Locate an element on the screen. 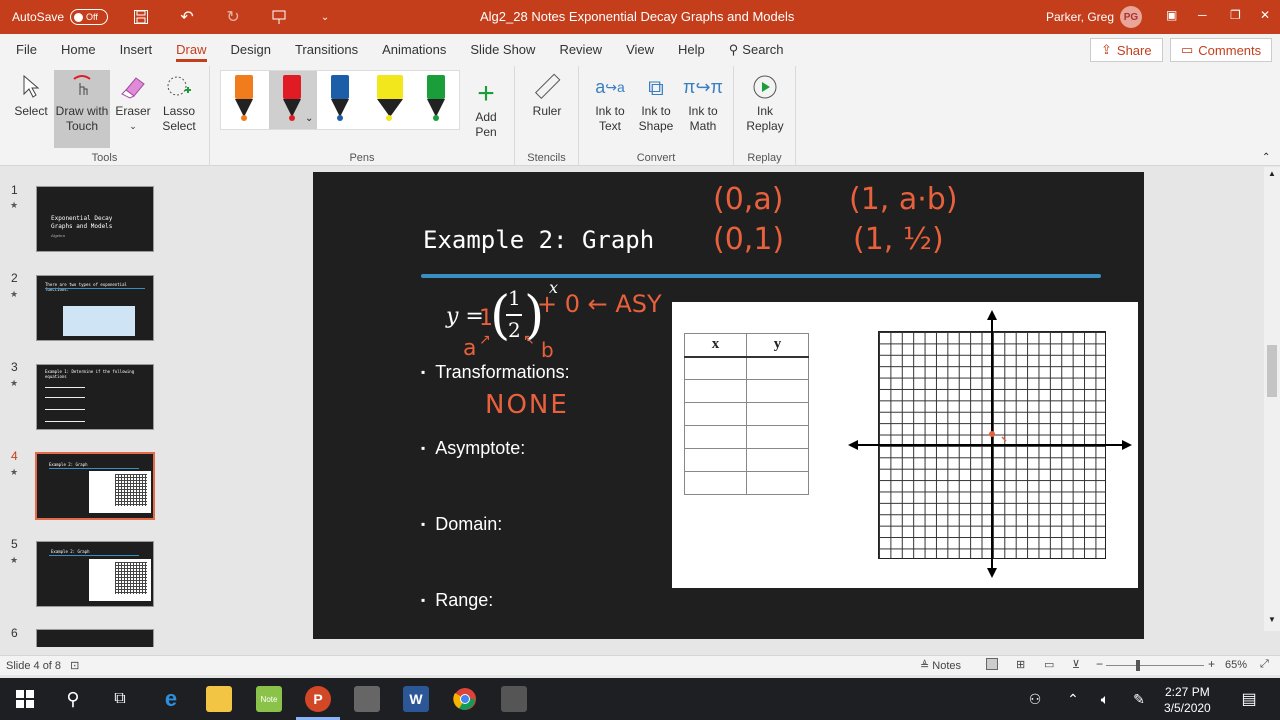 This screenshot has width=1280, height=720. tab-design: Design is located at coordinates (251, 50).